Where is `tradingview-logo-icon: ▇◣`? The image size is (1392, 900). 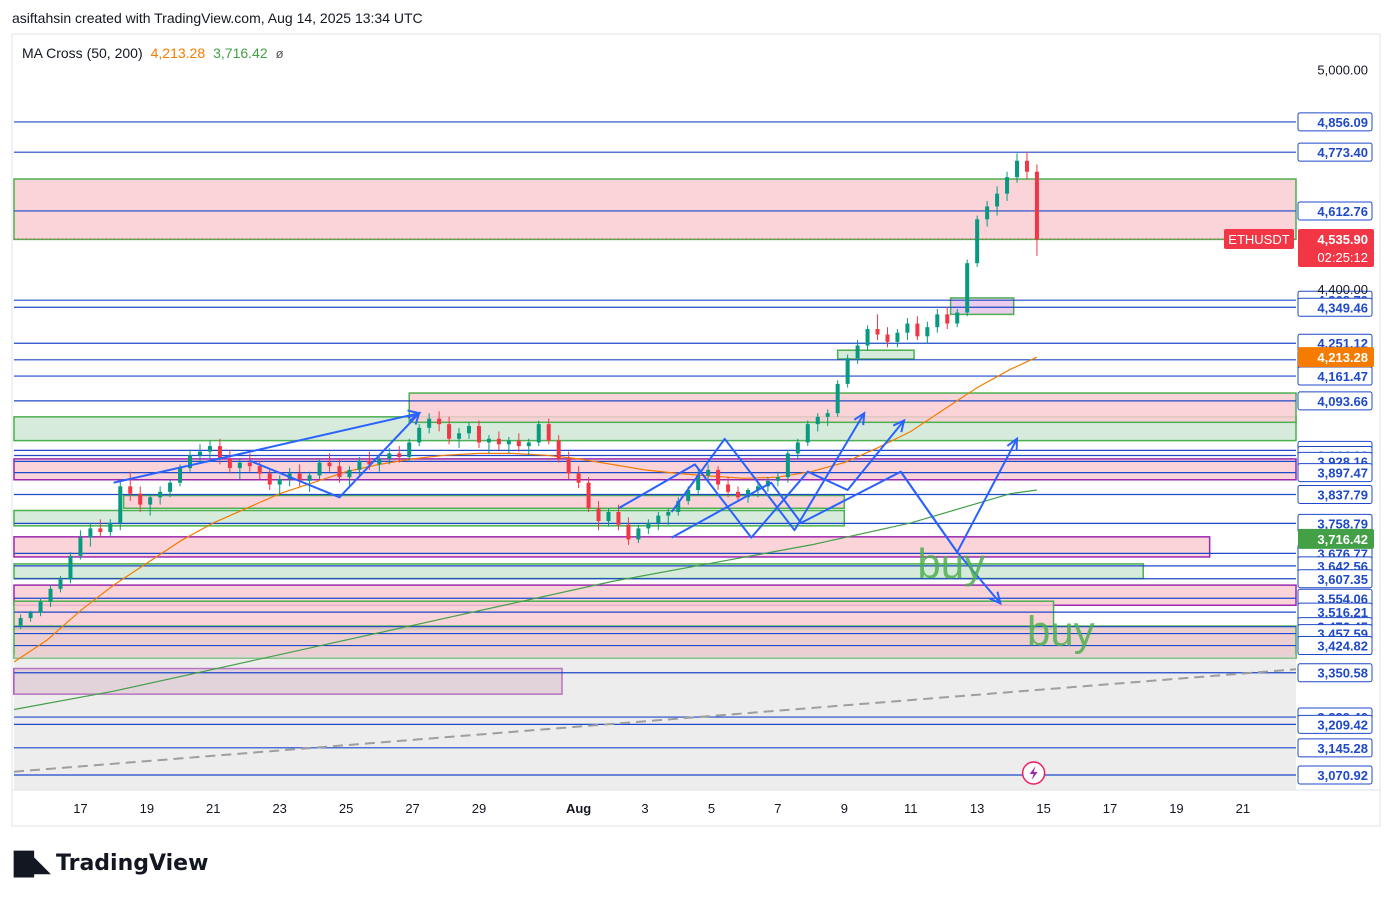
tradingview-logo-icon: ▇◣ is located at coordinates (32, 863).